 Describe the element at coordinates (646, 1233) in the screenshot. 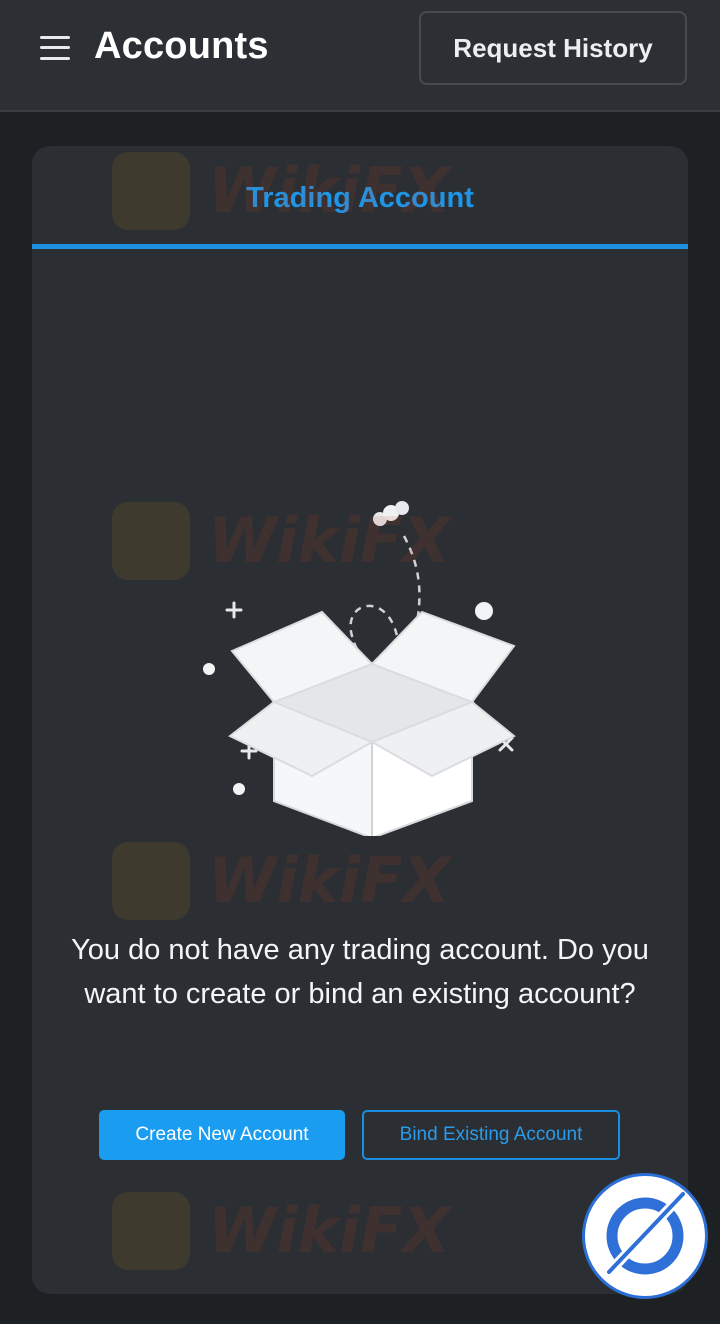

I see `wikifx-logo-icon` at that location.